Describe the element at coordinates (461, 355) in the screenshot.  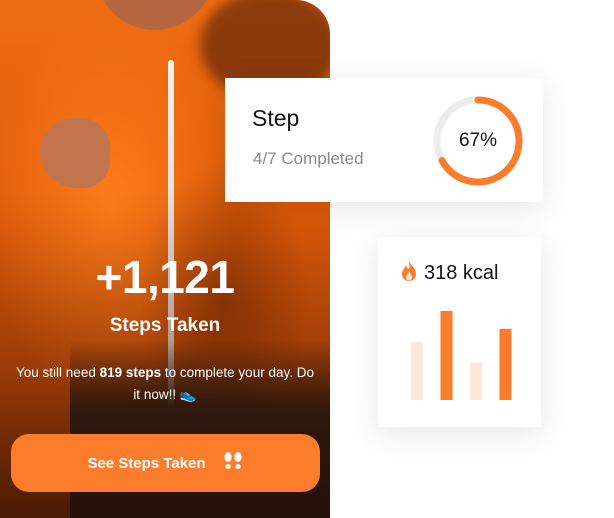
I see `calories-bar-chart` at that location.